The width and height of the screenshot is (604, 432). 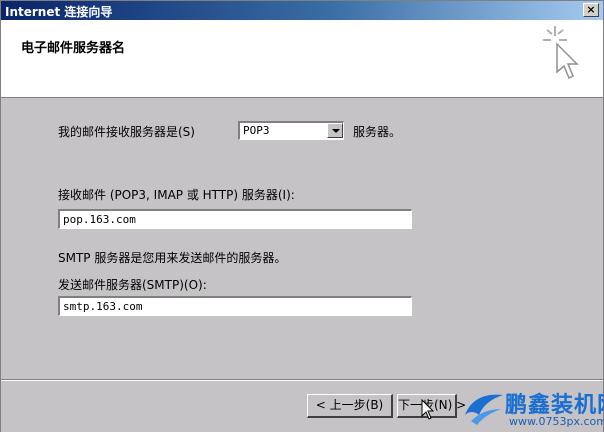 What do you see at coordinates (350, 406) in the screenshot?
I see `back-button: < 上一步(B)` at bounding box center [350, 406].